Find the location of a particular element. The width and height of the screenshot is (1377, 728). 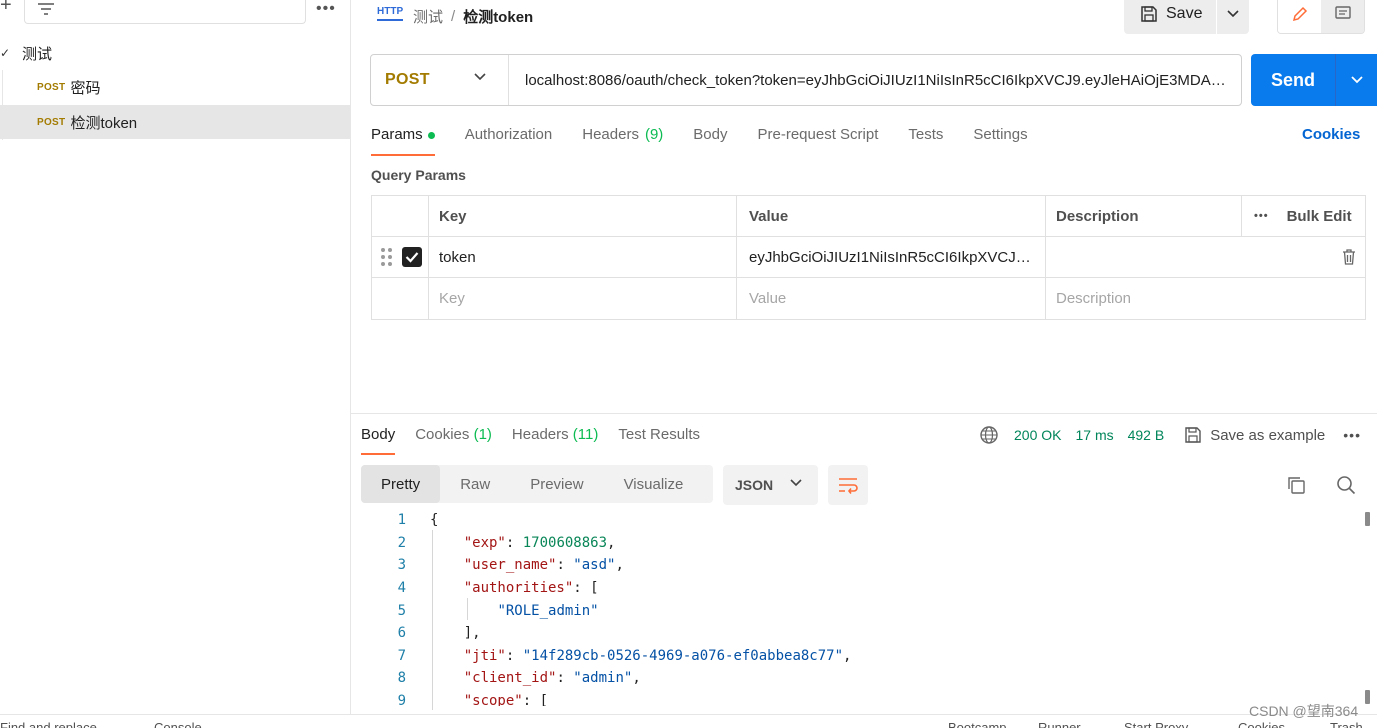

response-size: 492 B is located at coordinates (1146, 435).